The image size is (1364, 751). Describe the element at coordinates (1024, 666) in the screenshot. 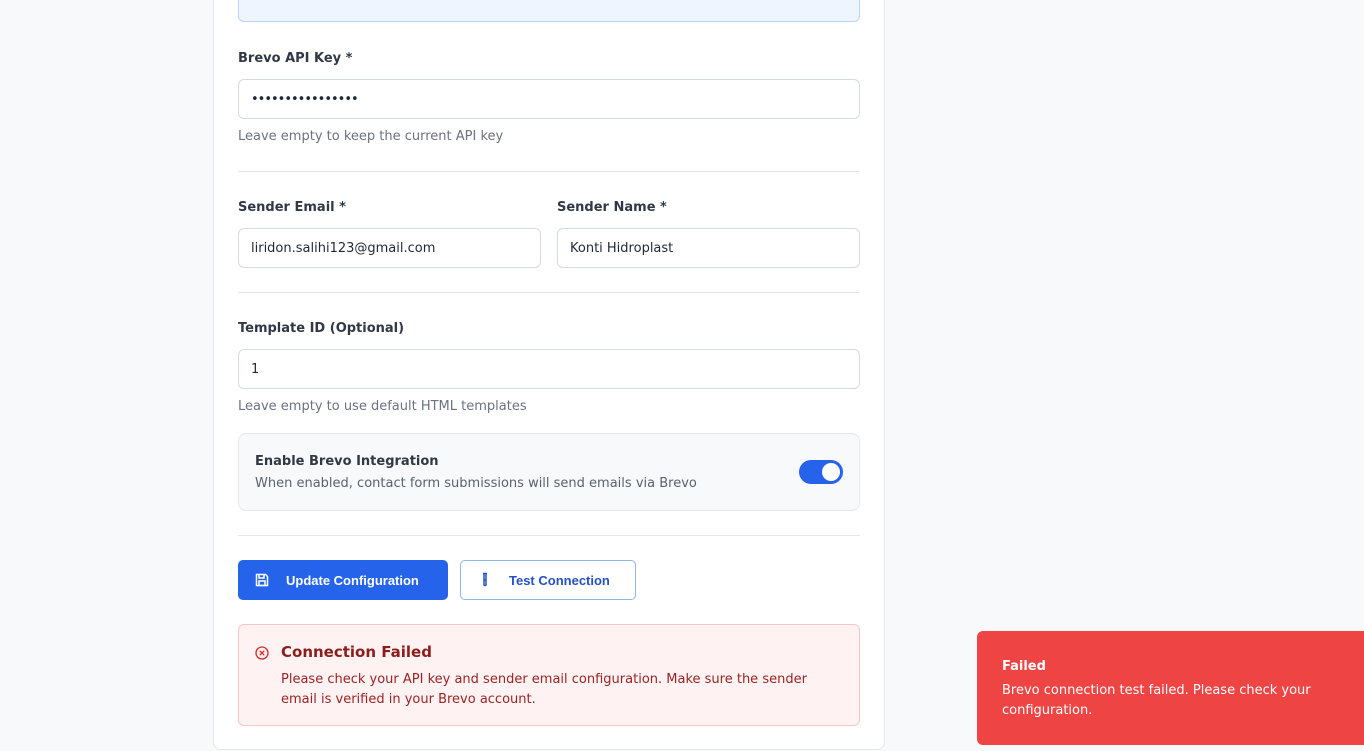

I see `toast-title: Failed` at that location.